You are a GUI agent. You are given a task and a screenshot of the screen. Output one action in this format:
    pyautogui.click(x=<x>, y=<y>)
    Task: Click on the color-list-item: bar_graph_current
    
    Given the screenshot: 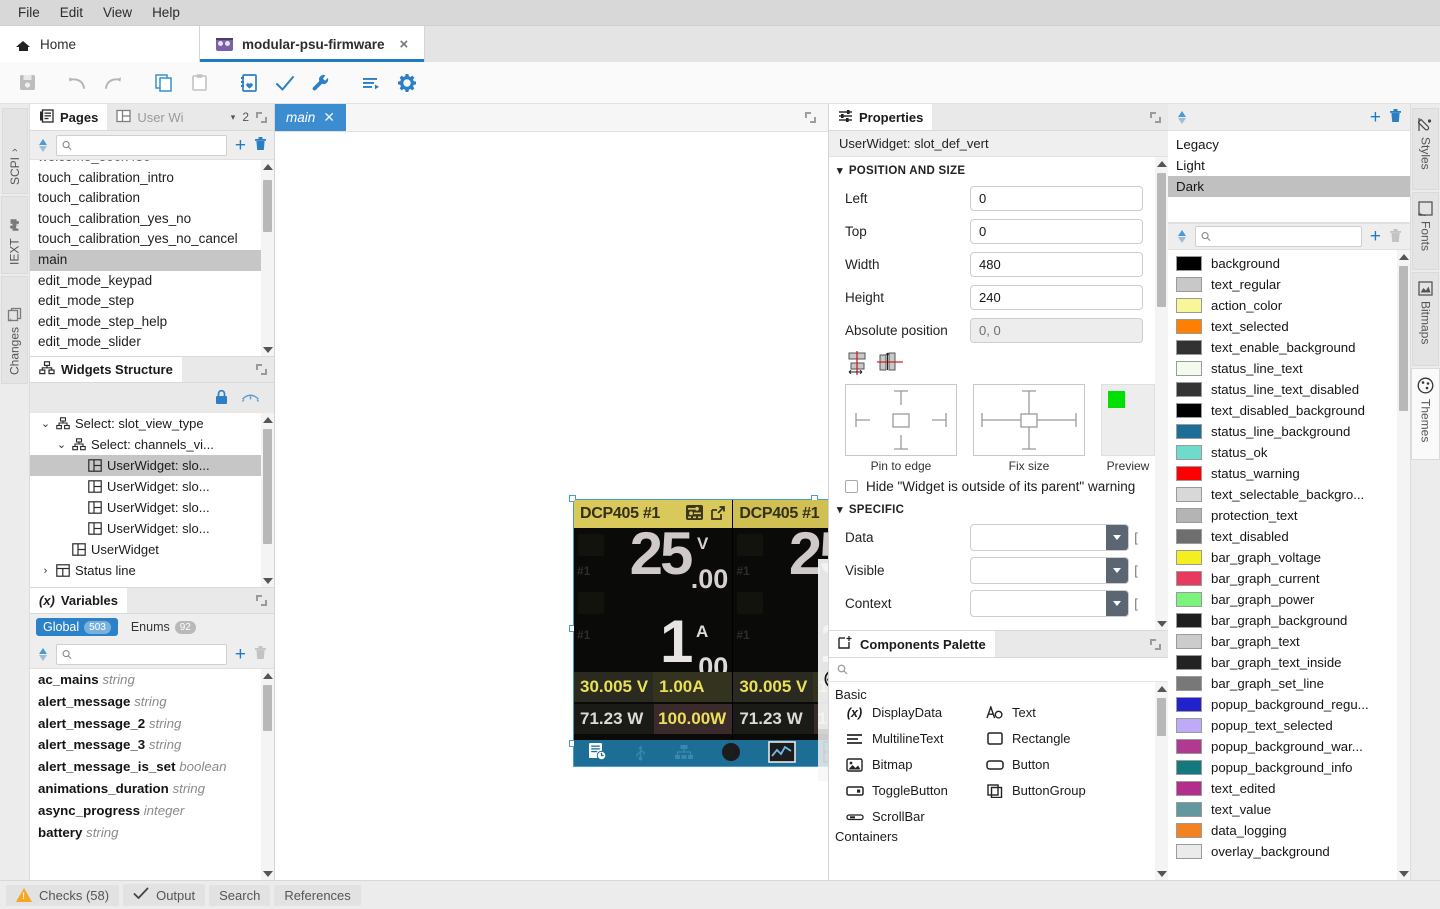 What is the action you would take?
    pyautogui.click(x=1282, y=578)
    